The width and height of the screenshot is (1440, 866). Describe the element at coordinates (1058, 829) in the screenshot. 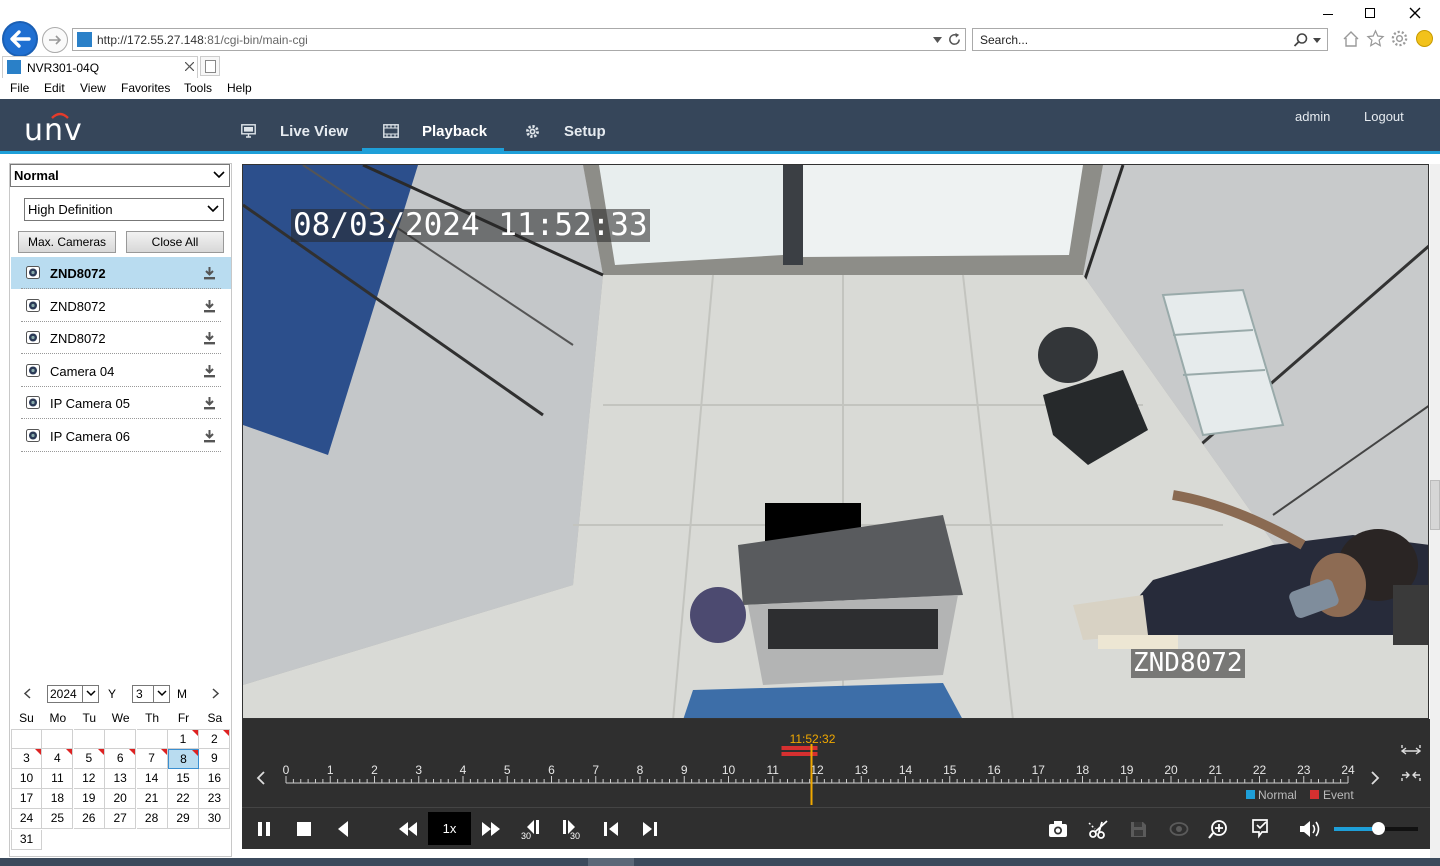

I see `snapshot-icon` at that location.